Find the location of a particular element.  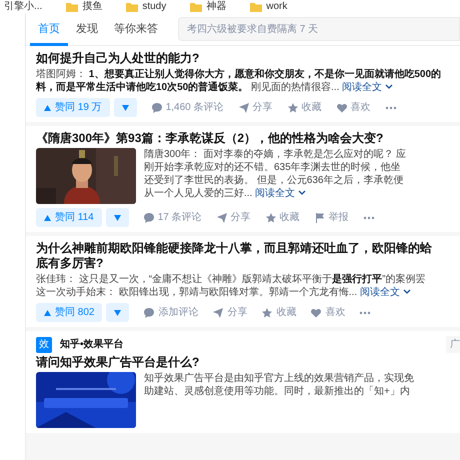

brand-name: 知乎•效果平台 is located at coordinates (92, 344).